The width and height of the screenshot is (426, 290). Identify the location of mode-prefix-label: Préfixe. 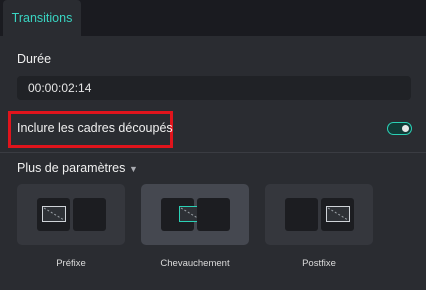
(71, 263).